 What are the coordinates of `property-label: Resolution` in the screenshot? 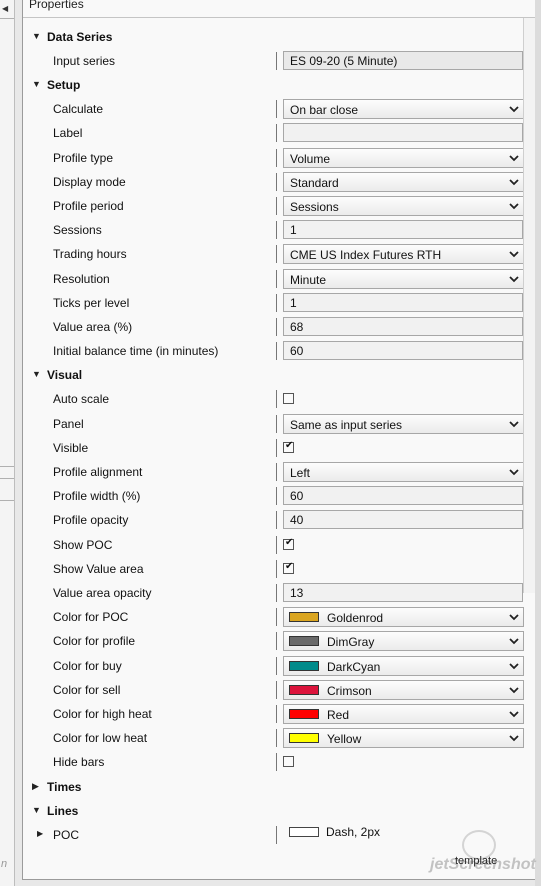 It's located at (81, 278).